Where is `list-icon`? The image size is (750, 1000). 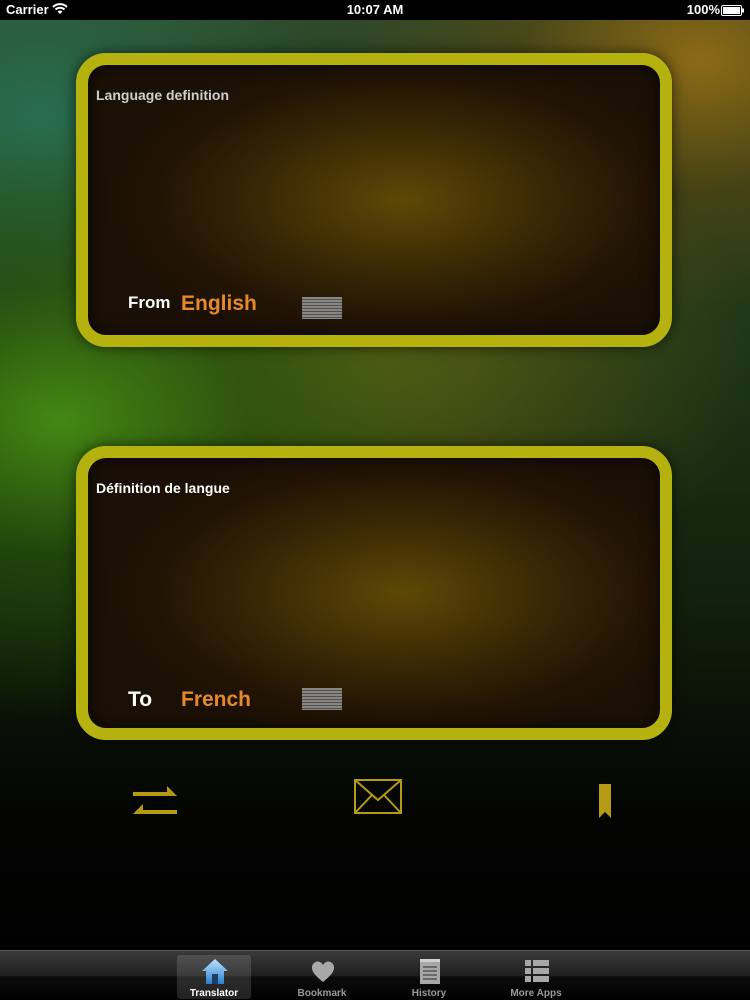
list-icon is located at coordinates (537, 971).